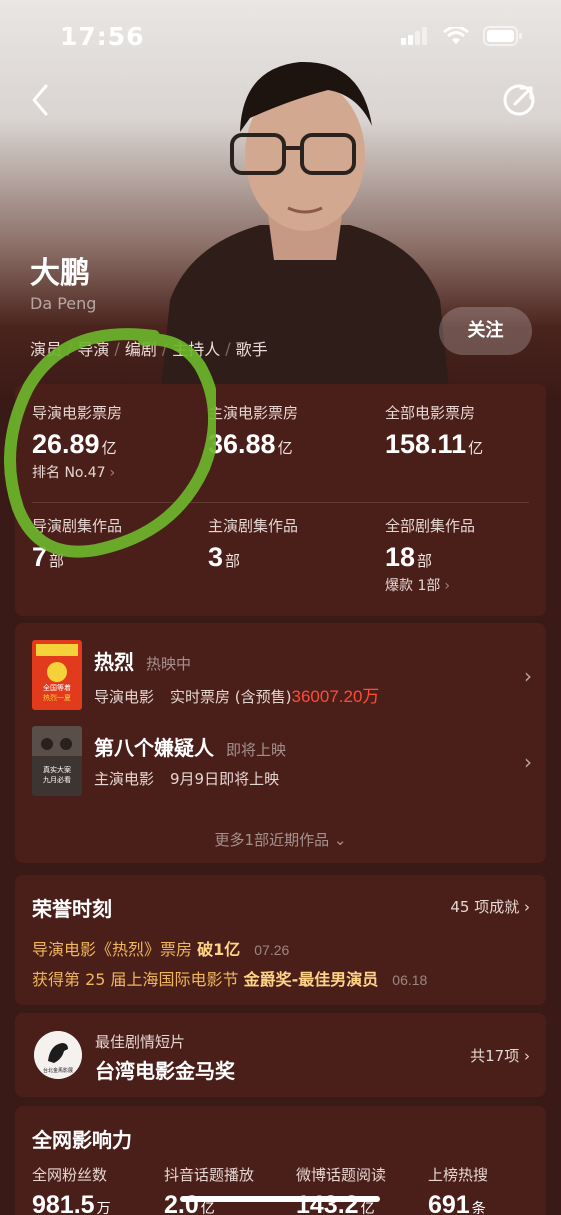 This screenshot has width=561, height=1215. I want to click on movie-poster-relie: 全国等着 热烈一夏, so click(57, 675).